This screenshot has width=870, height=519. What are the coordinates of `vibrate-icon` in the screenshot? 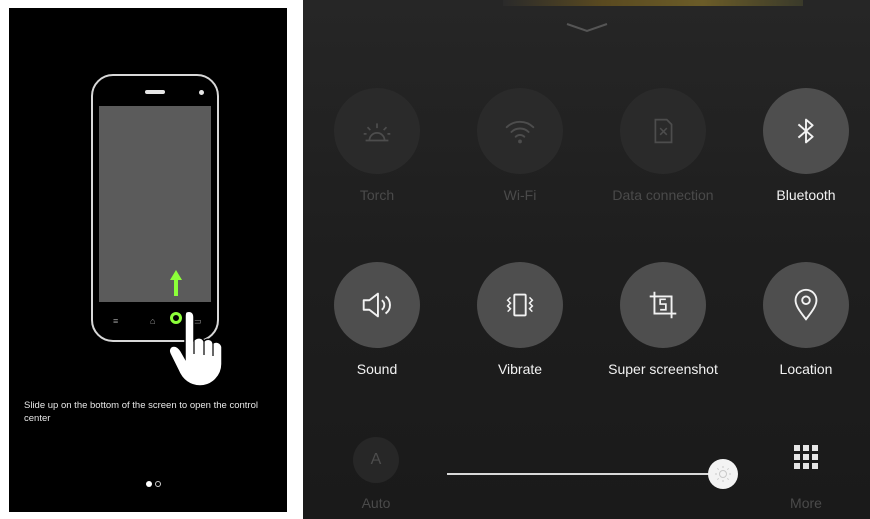 It's located at (520, 305).